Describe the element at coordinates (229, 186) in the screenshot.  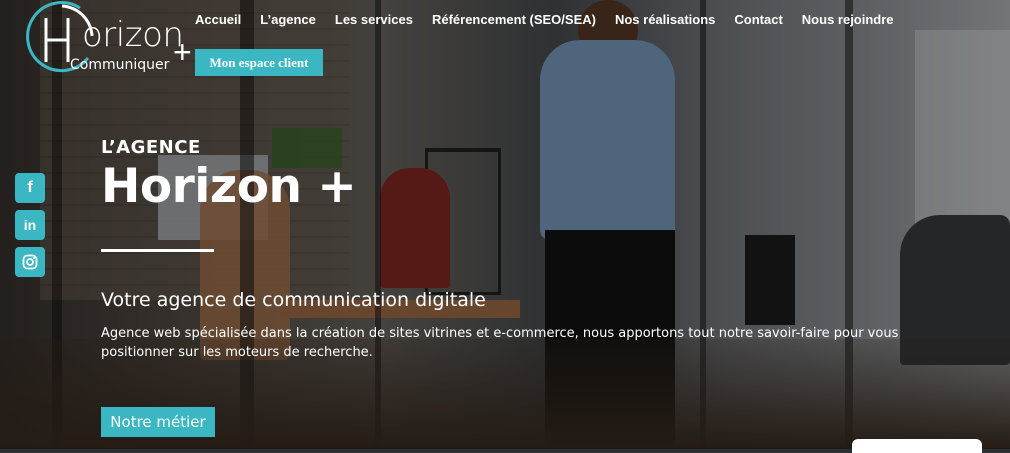
I see `hero-title: Horizon +` at that location.